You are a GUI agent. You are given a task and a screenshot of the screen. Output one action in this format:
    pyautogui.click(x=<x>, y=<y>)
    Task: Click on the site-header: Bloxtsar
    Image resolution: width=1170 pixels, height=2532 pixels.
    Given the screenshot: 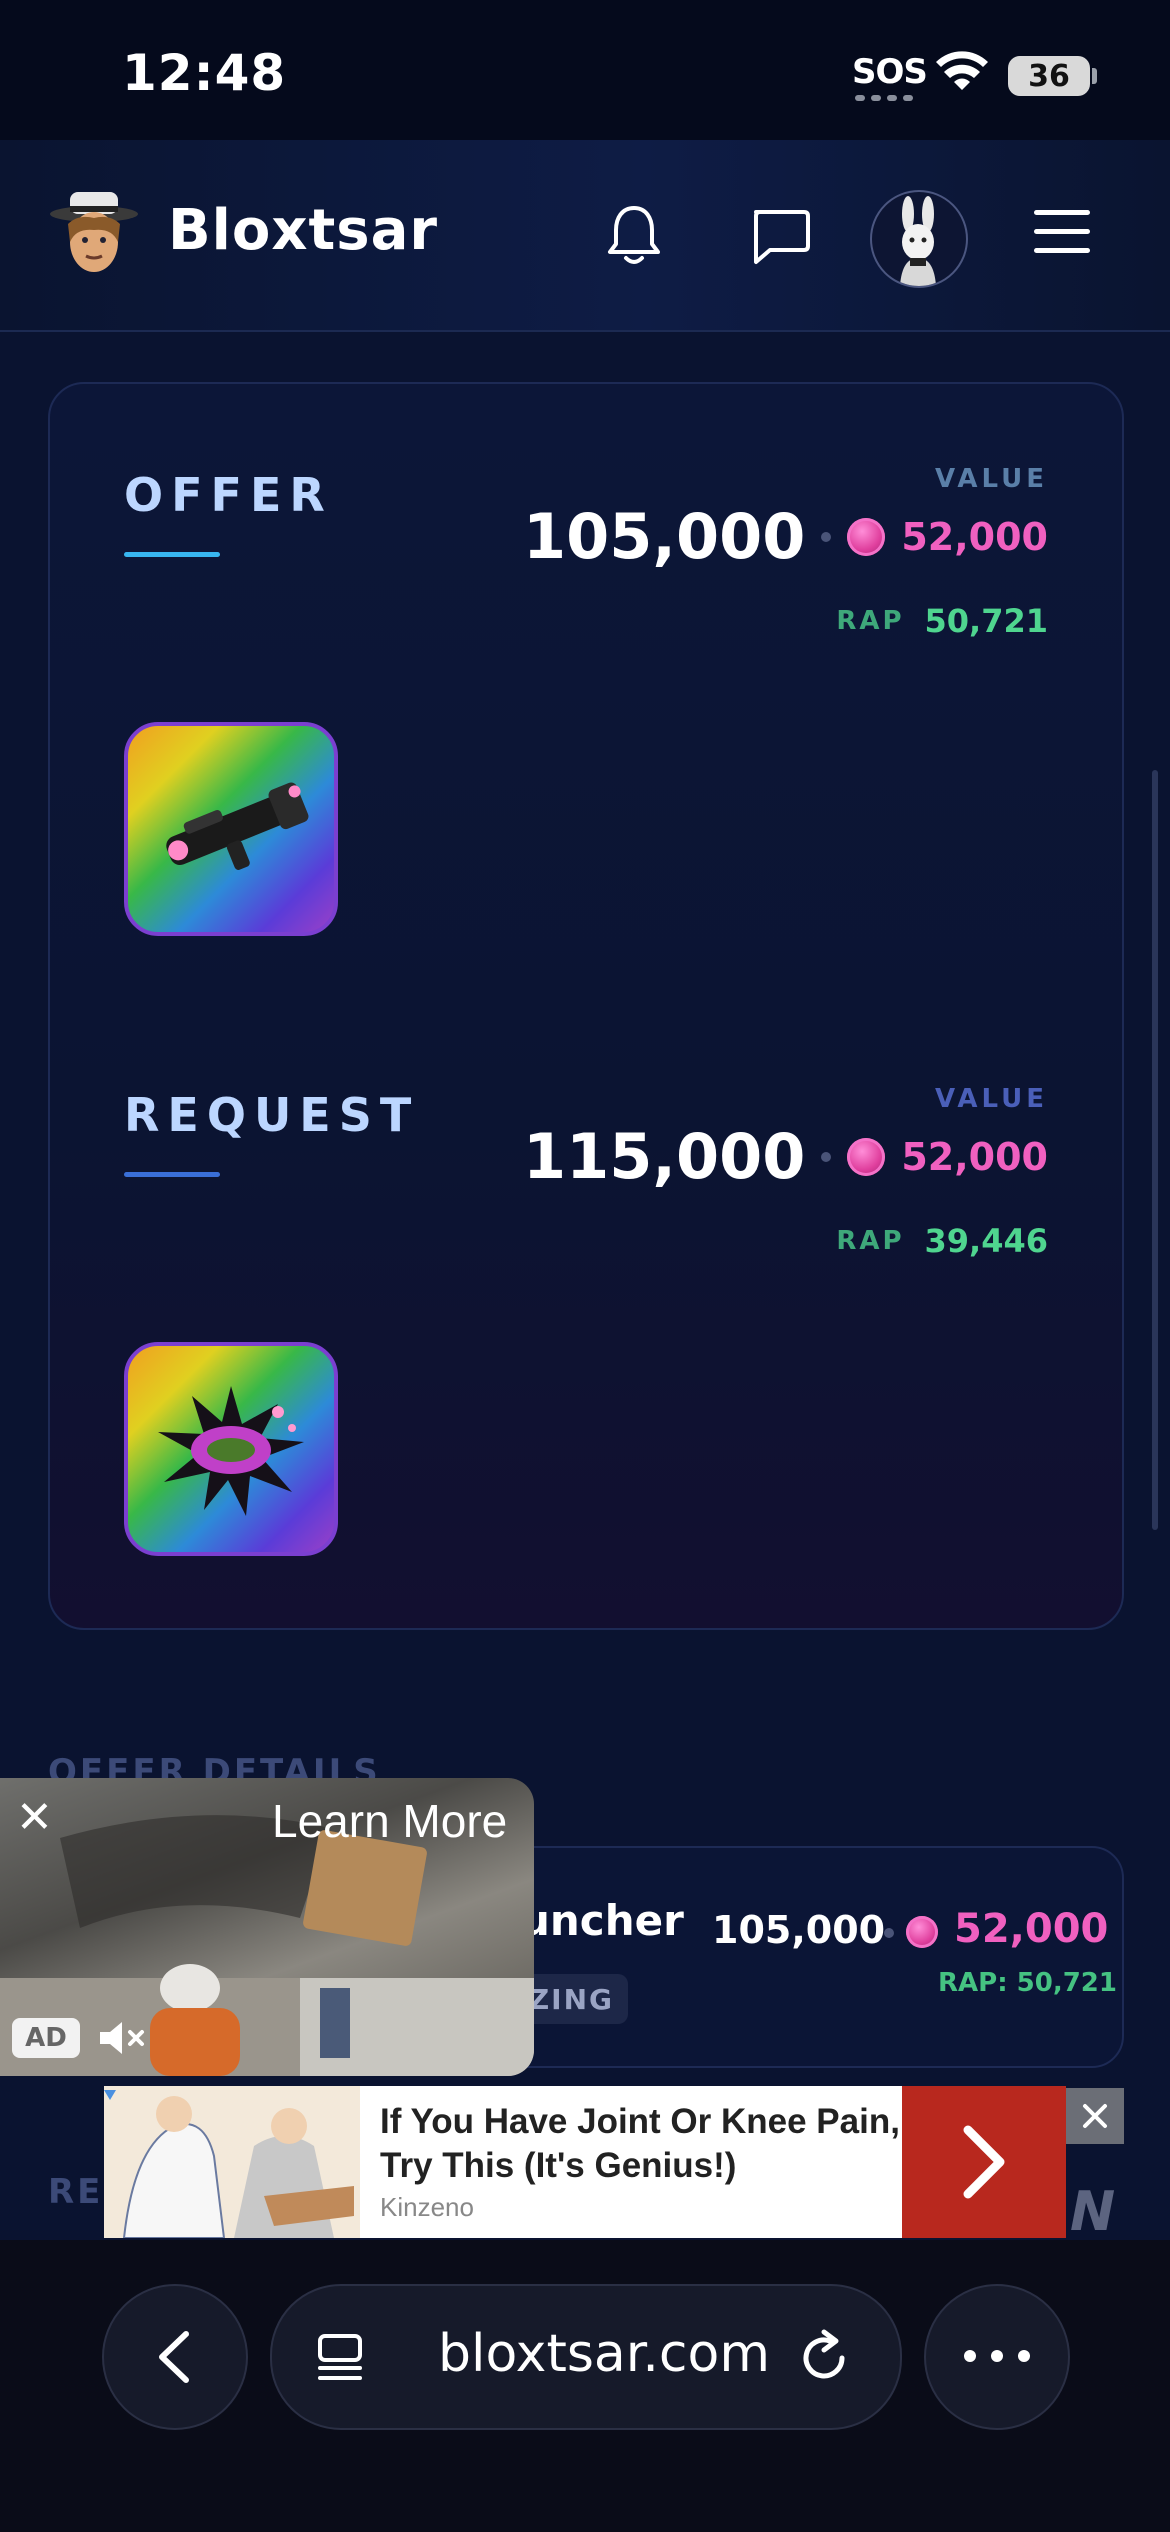 What is the action you would take?
    pyautogui.click(x=585, y=236)
    